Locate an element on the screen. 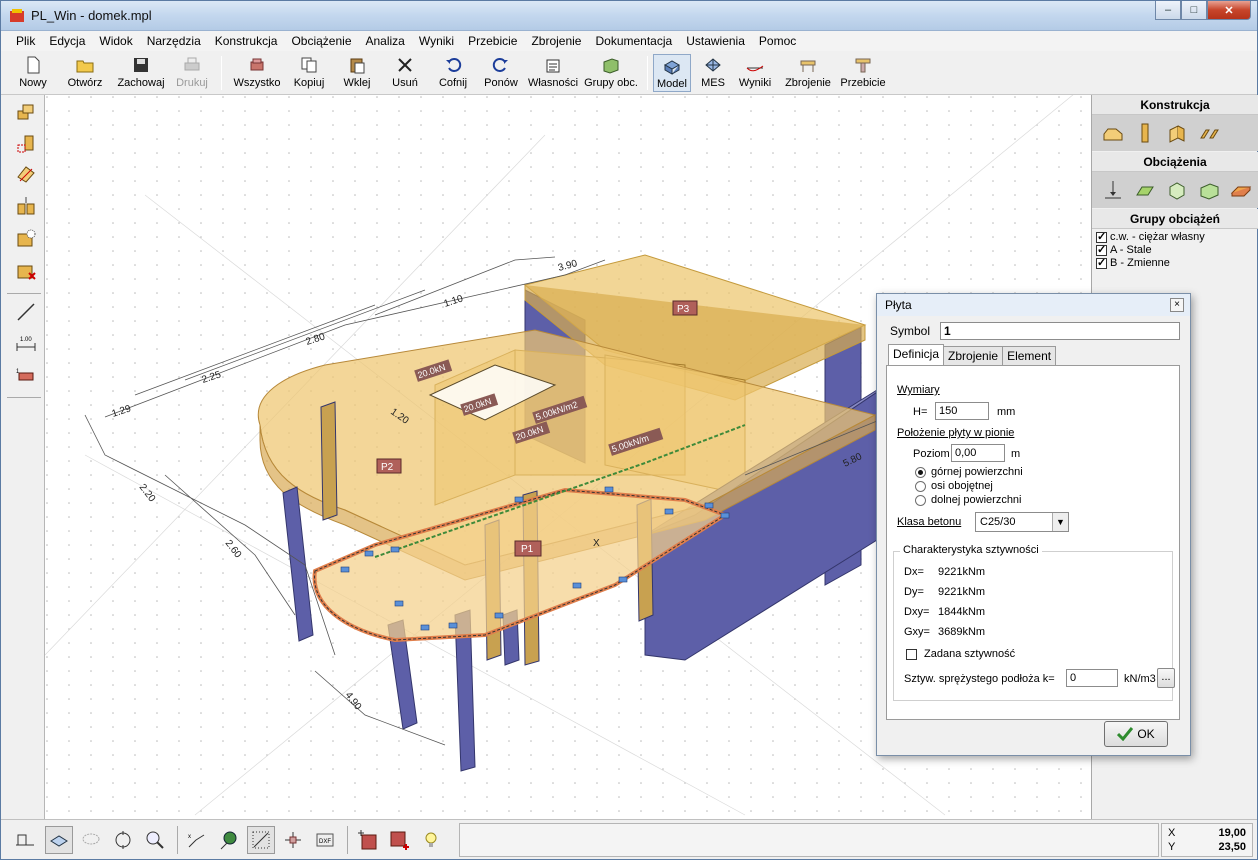 The height and width of the screenshot is (860, 1258). paste-button: Wklej is located at coordinates (357, 73).